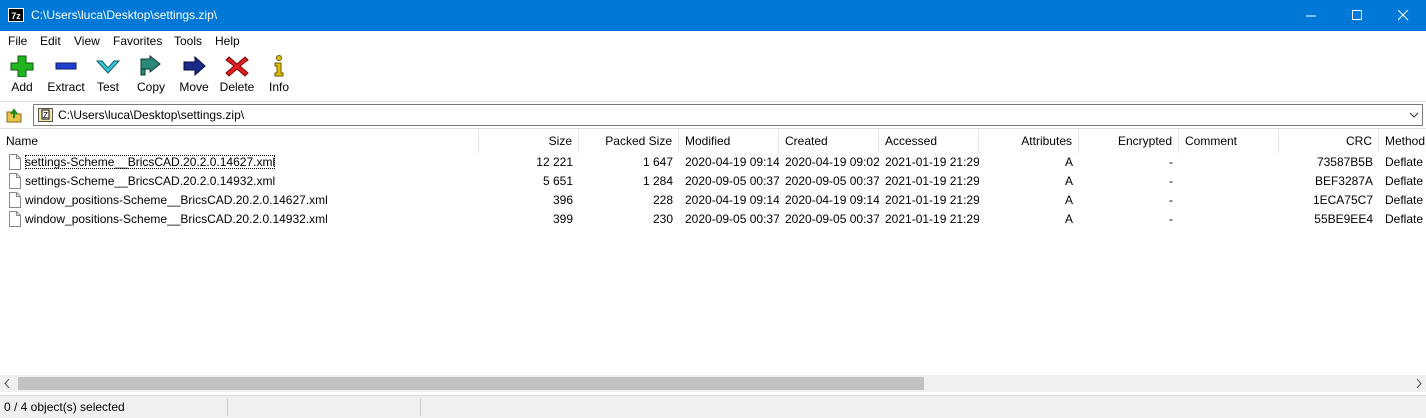 The height and width of the screenshot is (418, 1426). I want to click on add-label: Add, so click(22, 87).